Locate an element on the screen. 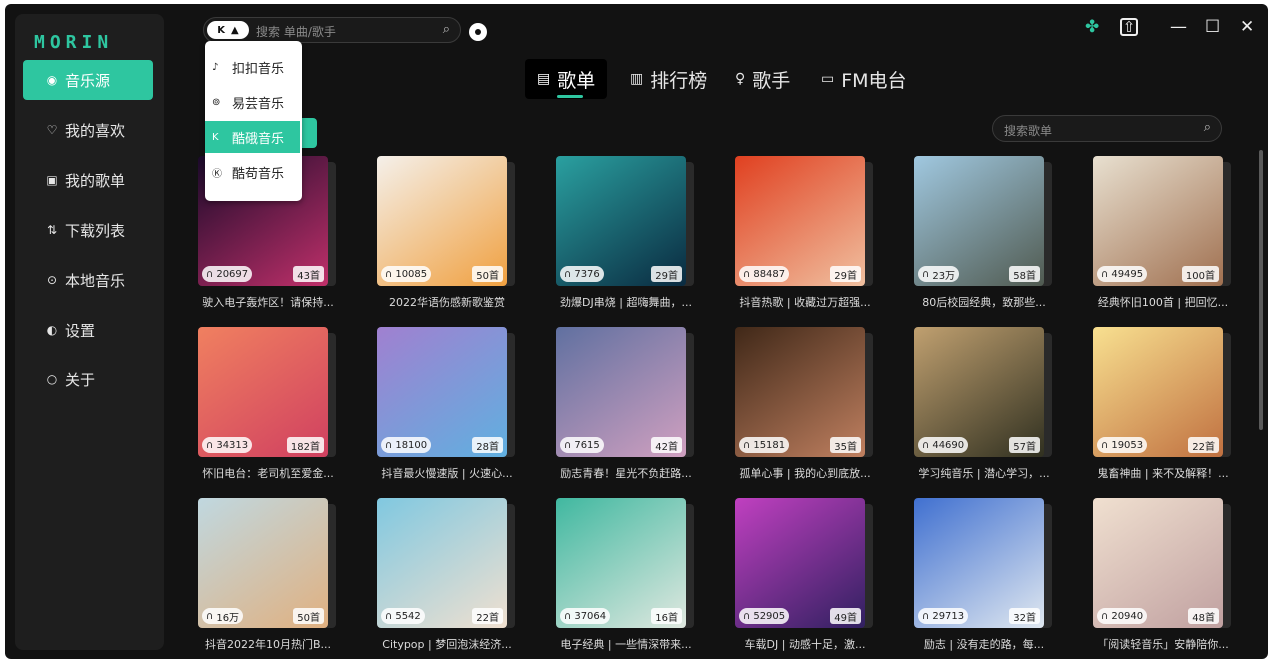 The width and height of the screenshot is (1273, 662). sidebar-item-4: ⊙ 本地音乐 is located at coordinates (88, 280).